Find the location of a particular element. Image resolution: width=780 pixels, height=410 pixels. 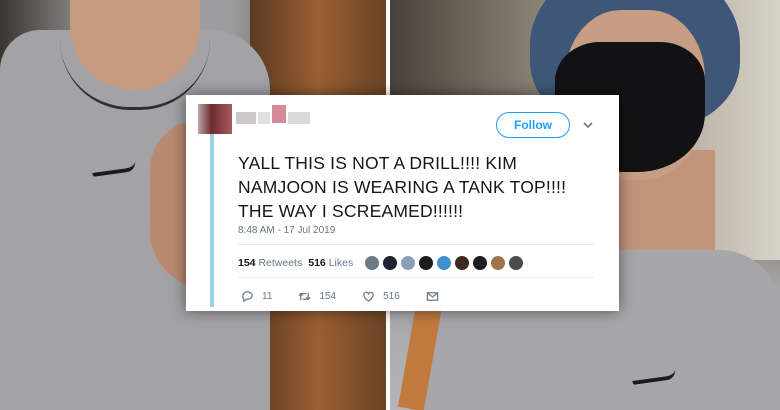

like-count: 516 is located at coordinates (391, 296).